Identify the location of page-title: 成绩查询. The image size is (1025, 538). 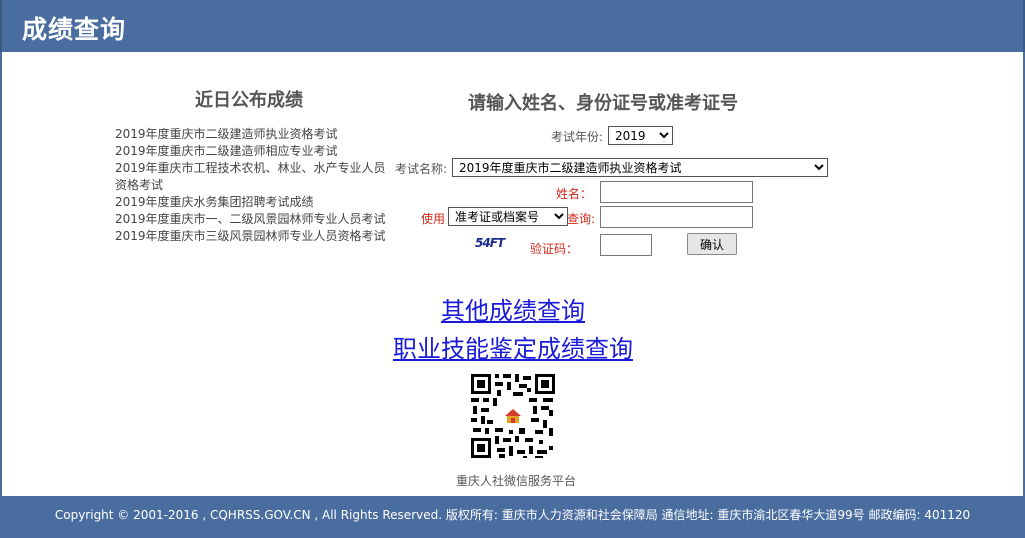
(74, 29).